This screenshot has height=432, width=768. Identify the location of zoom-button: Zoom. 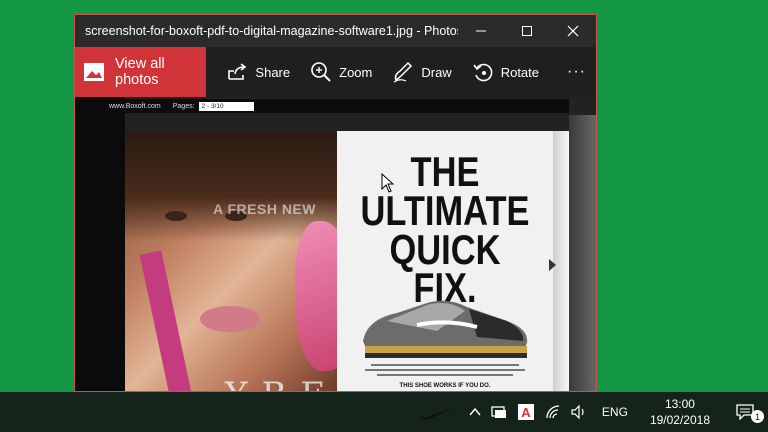
(341, 72).